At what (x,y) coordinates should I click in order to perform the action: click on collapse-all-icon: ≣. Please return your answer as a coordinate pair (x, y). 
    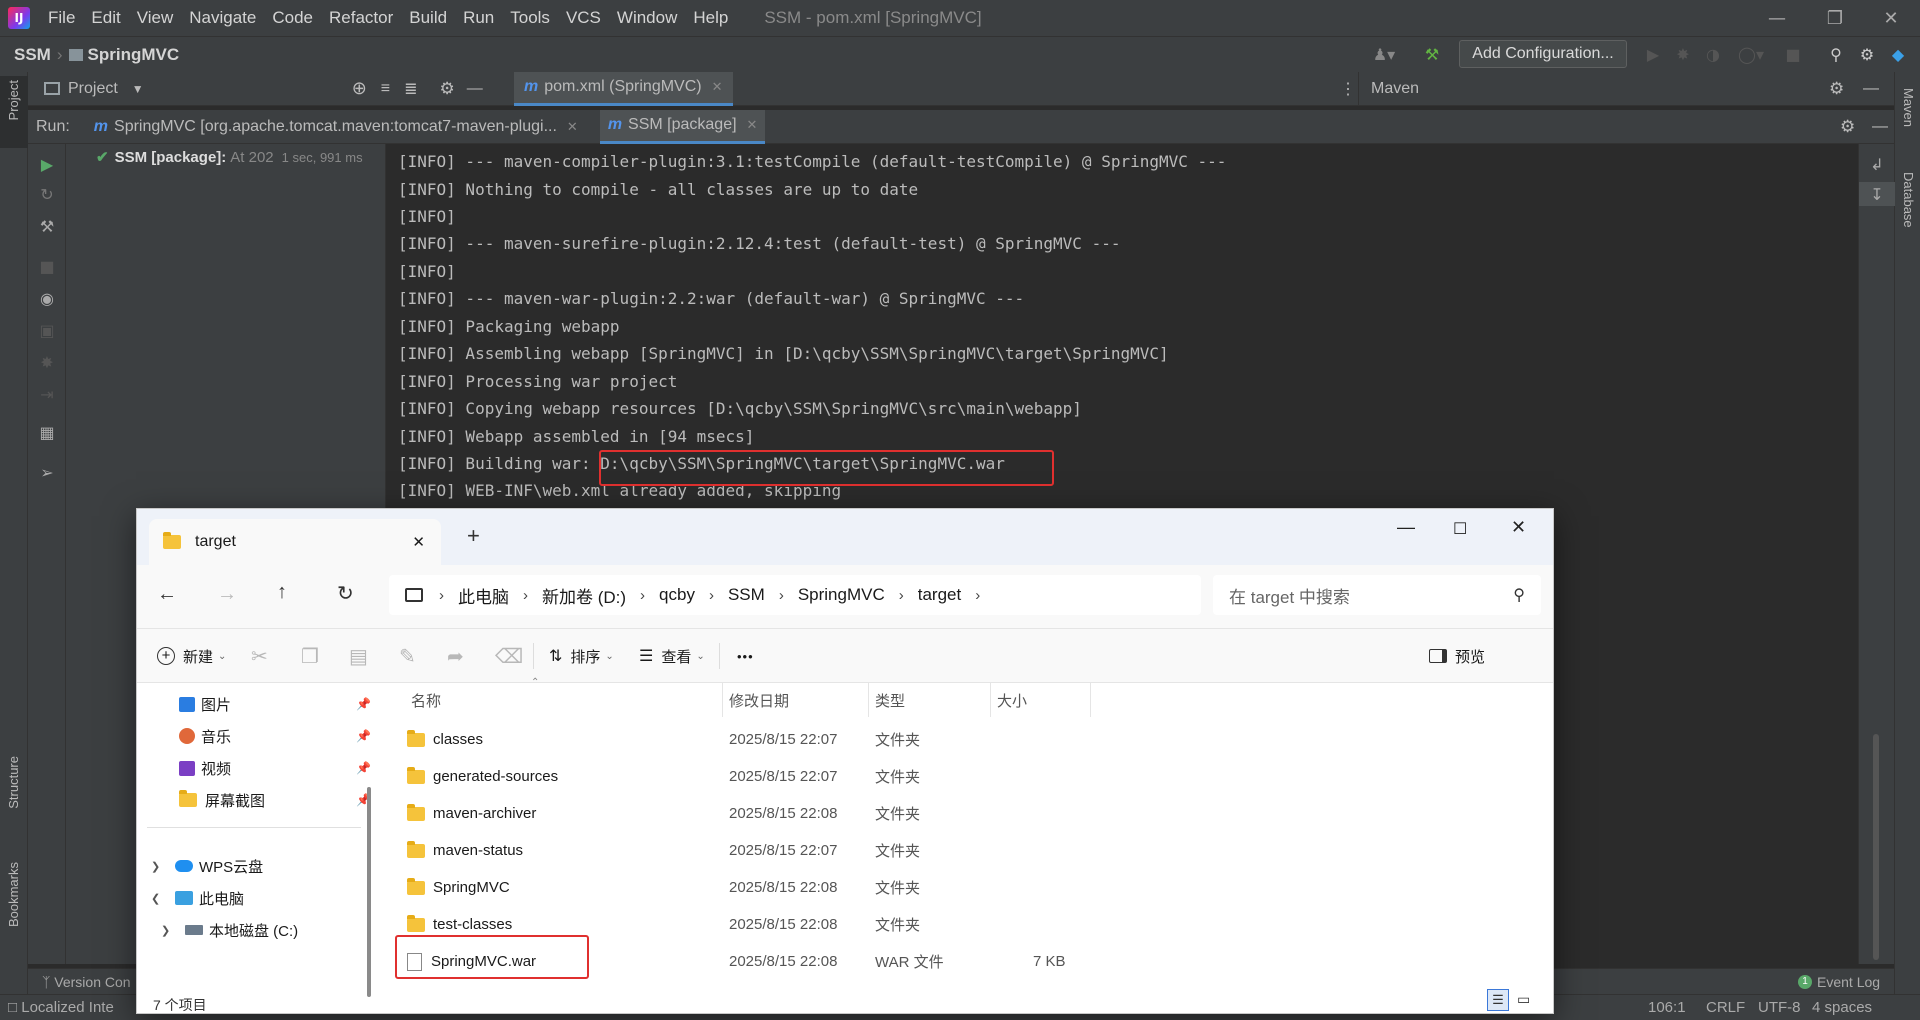
    Looking at the image, I should click on (410, 89).